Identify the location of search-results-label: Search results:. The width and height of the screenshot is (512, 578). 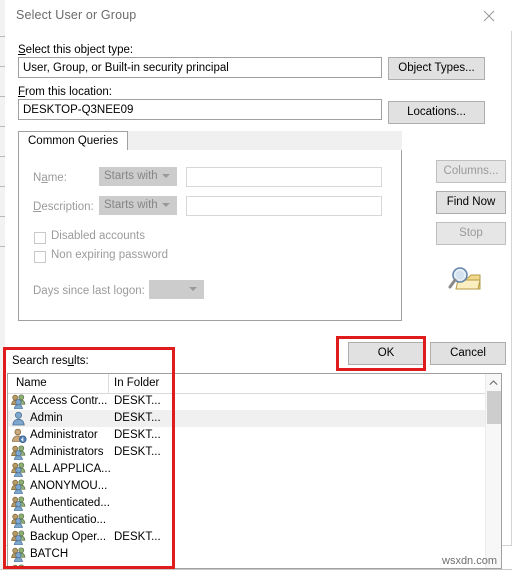
(50, 361).